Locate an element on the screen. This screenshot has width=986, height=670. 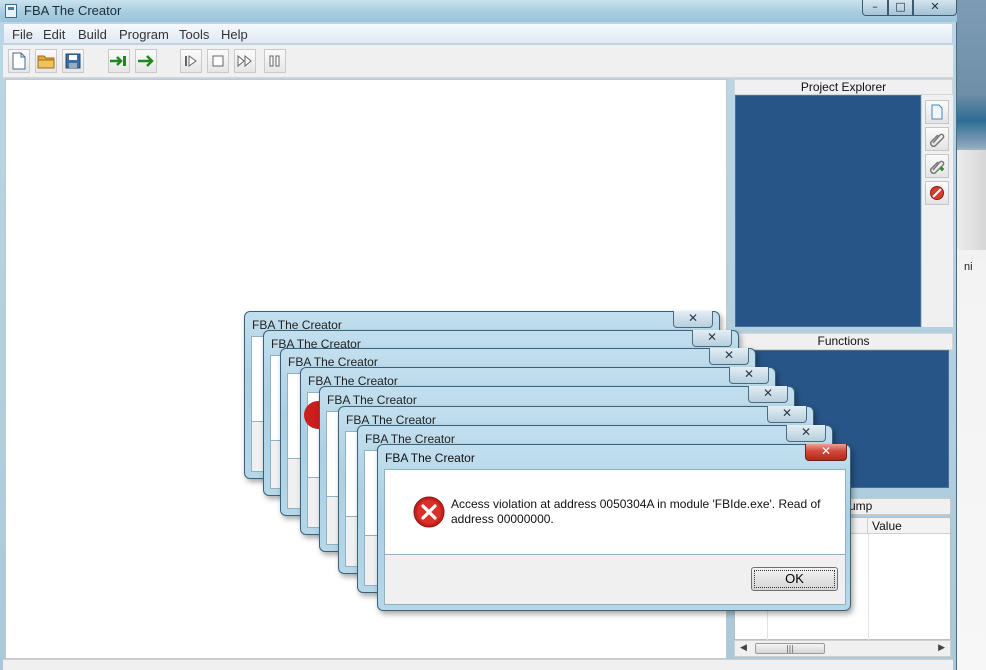
fast-forward-icon is located at coordinates (245, 61).